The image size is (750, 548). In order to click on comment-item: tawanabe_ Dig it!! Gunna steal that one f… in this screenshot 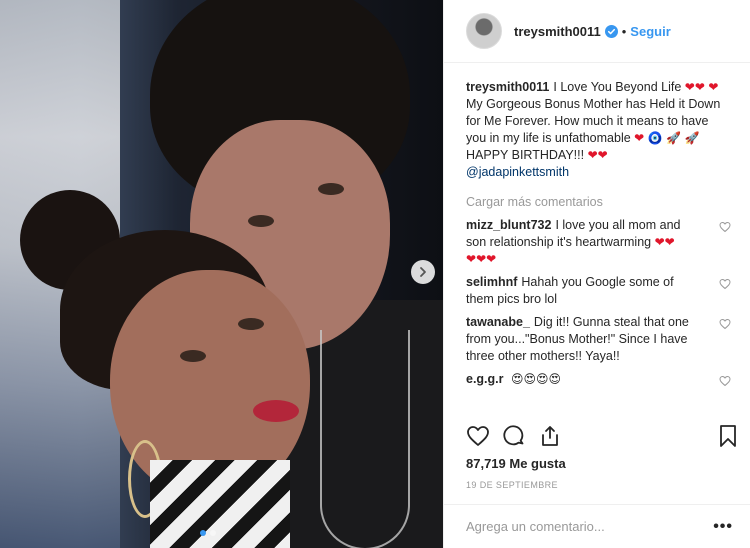, I will do `click(598, 339)`.